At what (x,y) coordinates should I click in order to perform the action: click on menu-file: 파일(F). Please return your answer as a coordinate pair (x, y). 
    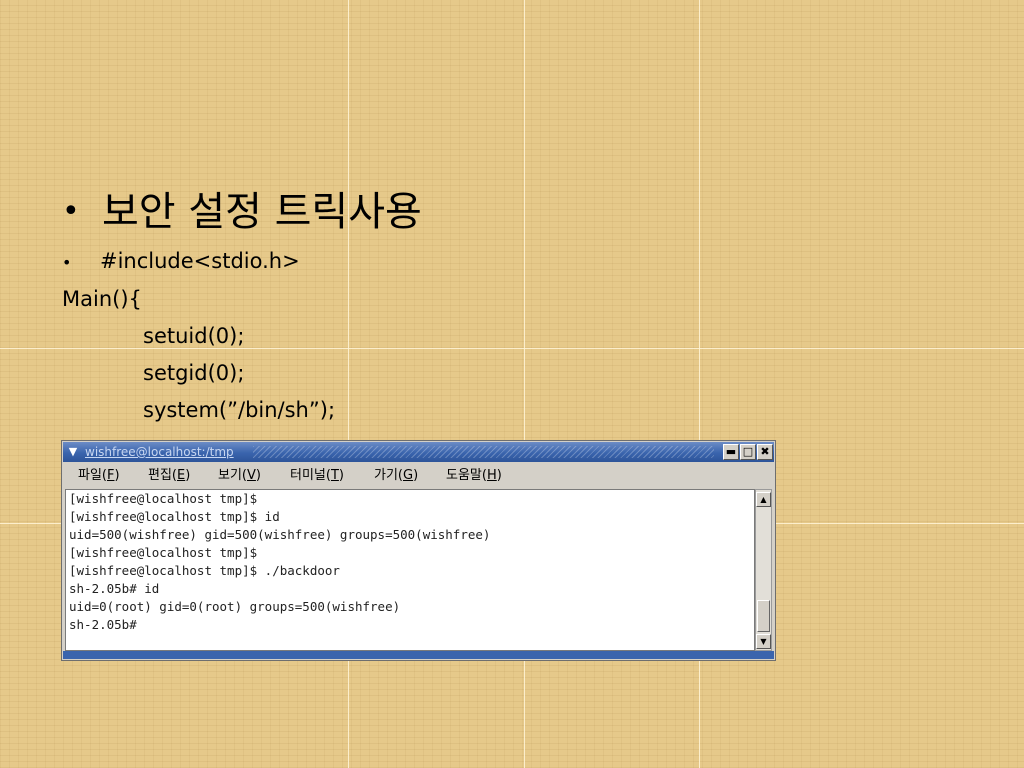
    Looking at the image, I should click on (99, 476).